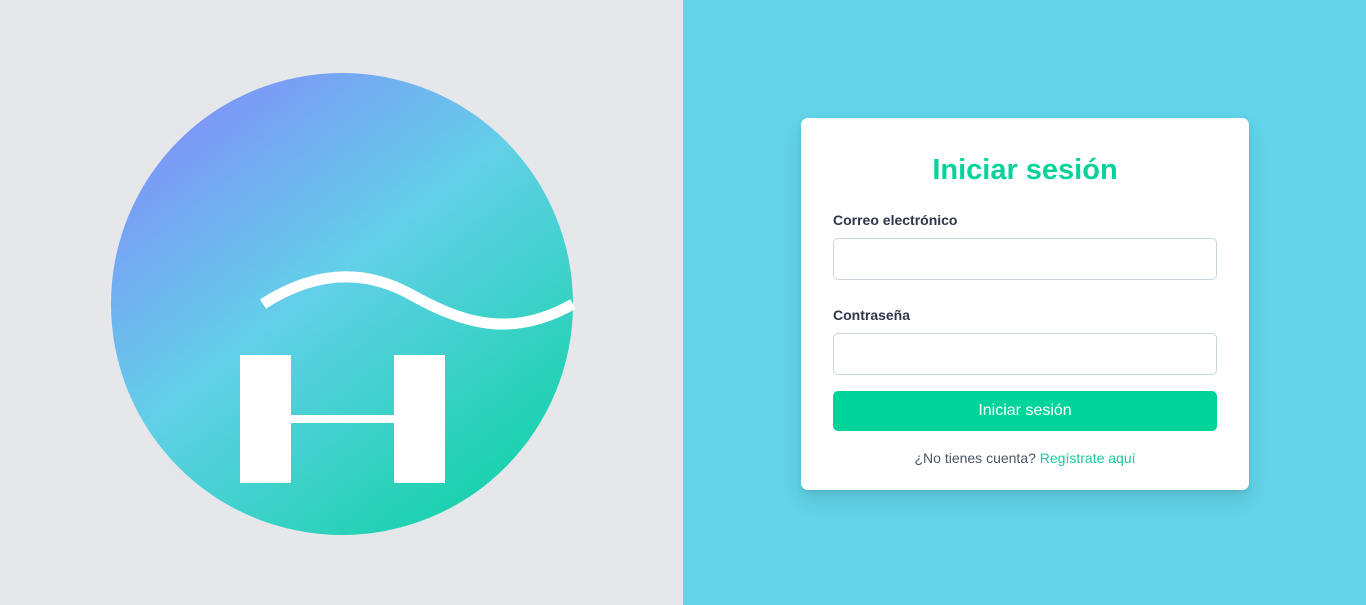  What do you see at coordinates (419, 419) in the screenshot?
I see `logo-h-right-bar` at bounding box center [419, 419].